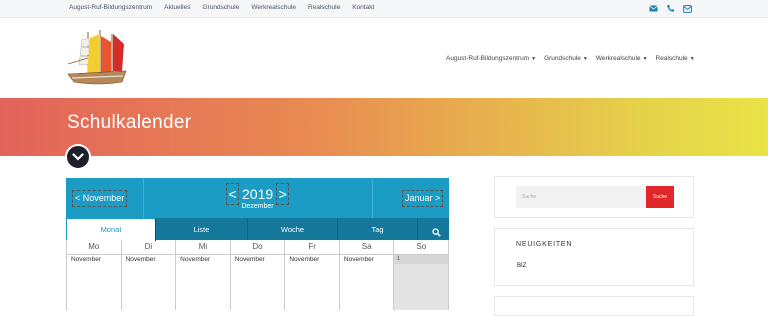 This screenshot has height=316, width=768. I want to click on day-number: 1, so click(421, 259).